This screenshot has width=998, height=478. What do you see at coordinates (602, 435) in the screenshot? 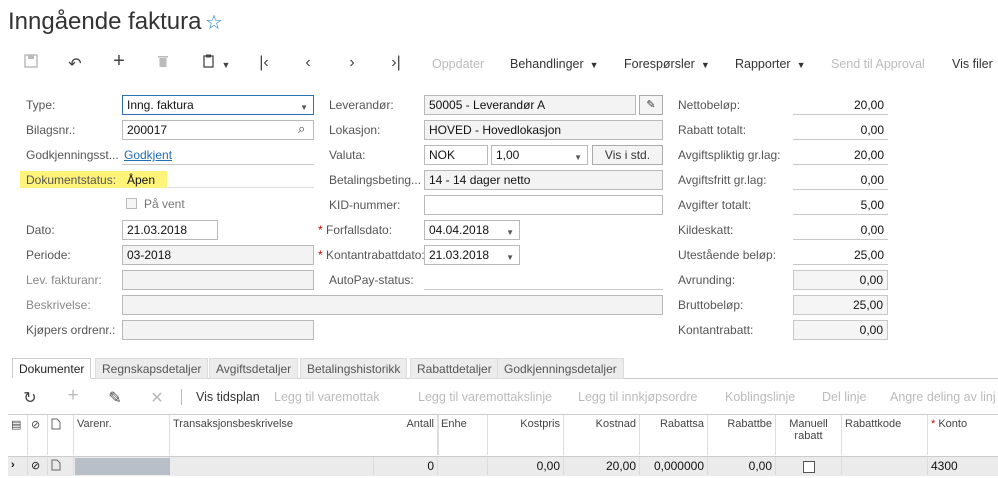
I see `col-cost: Kostnad` at bounding box center [602, 435].